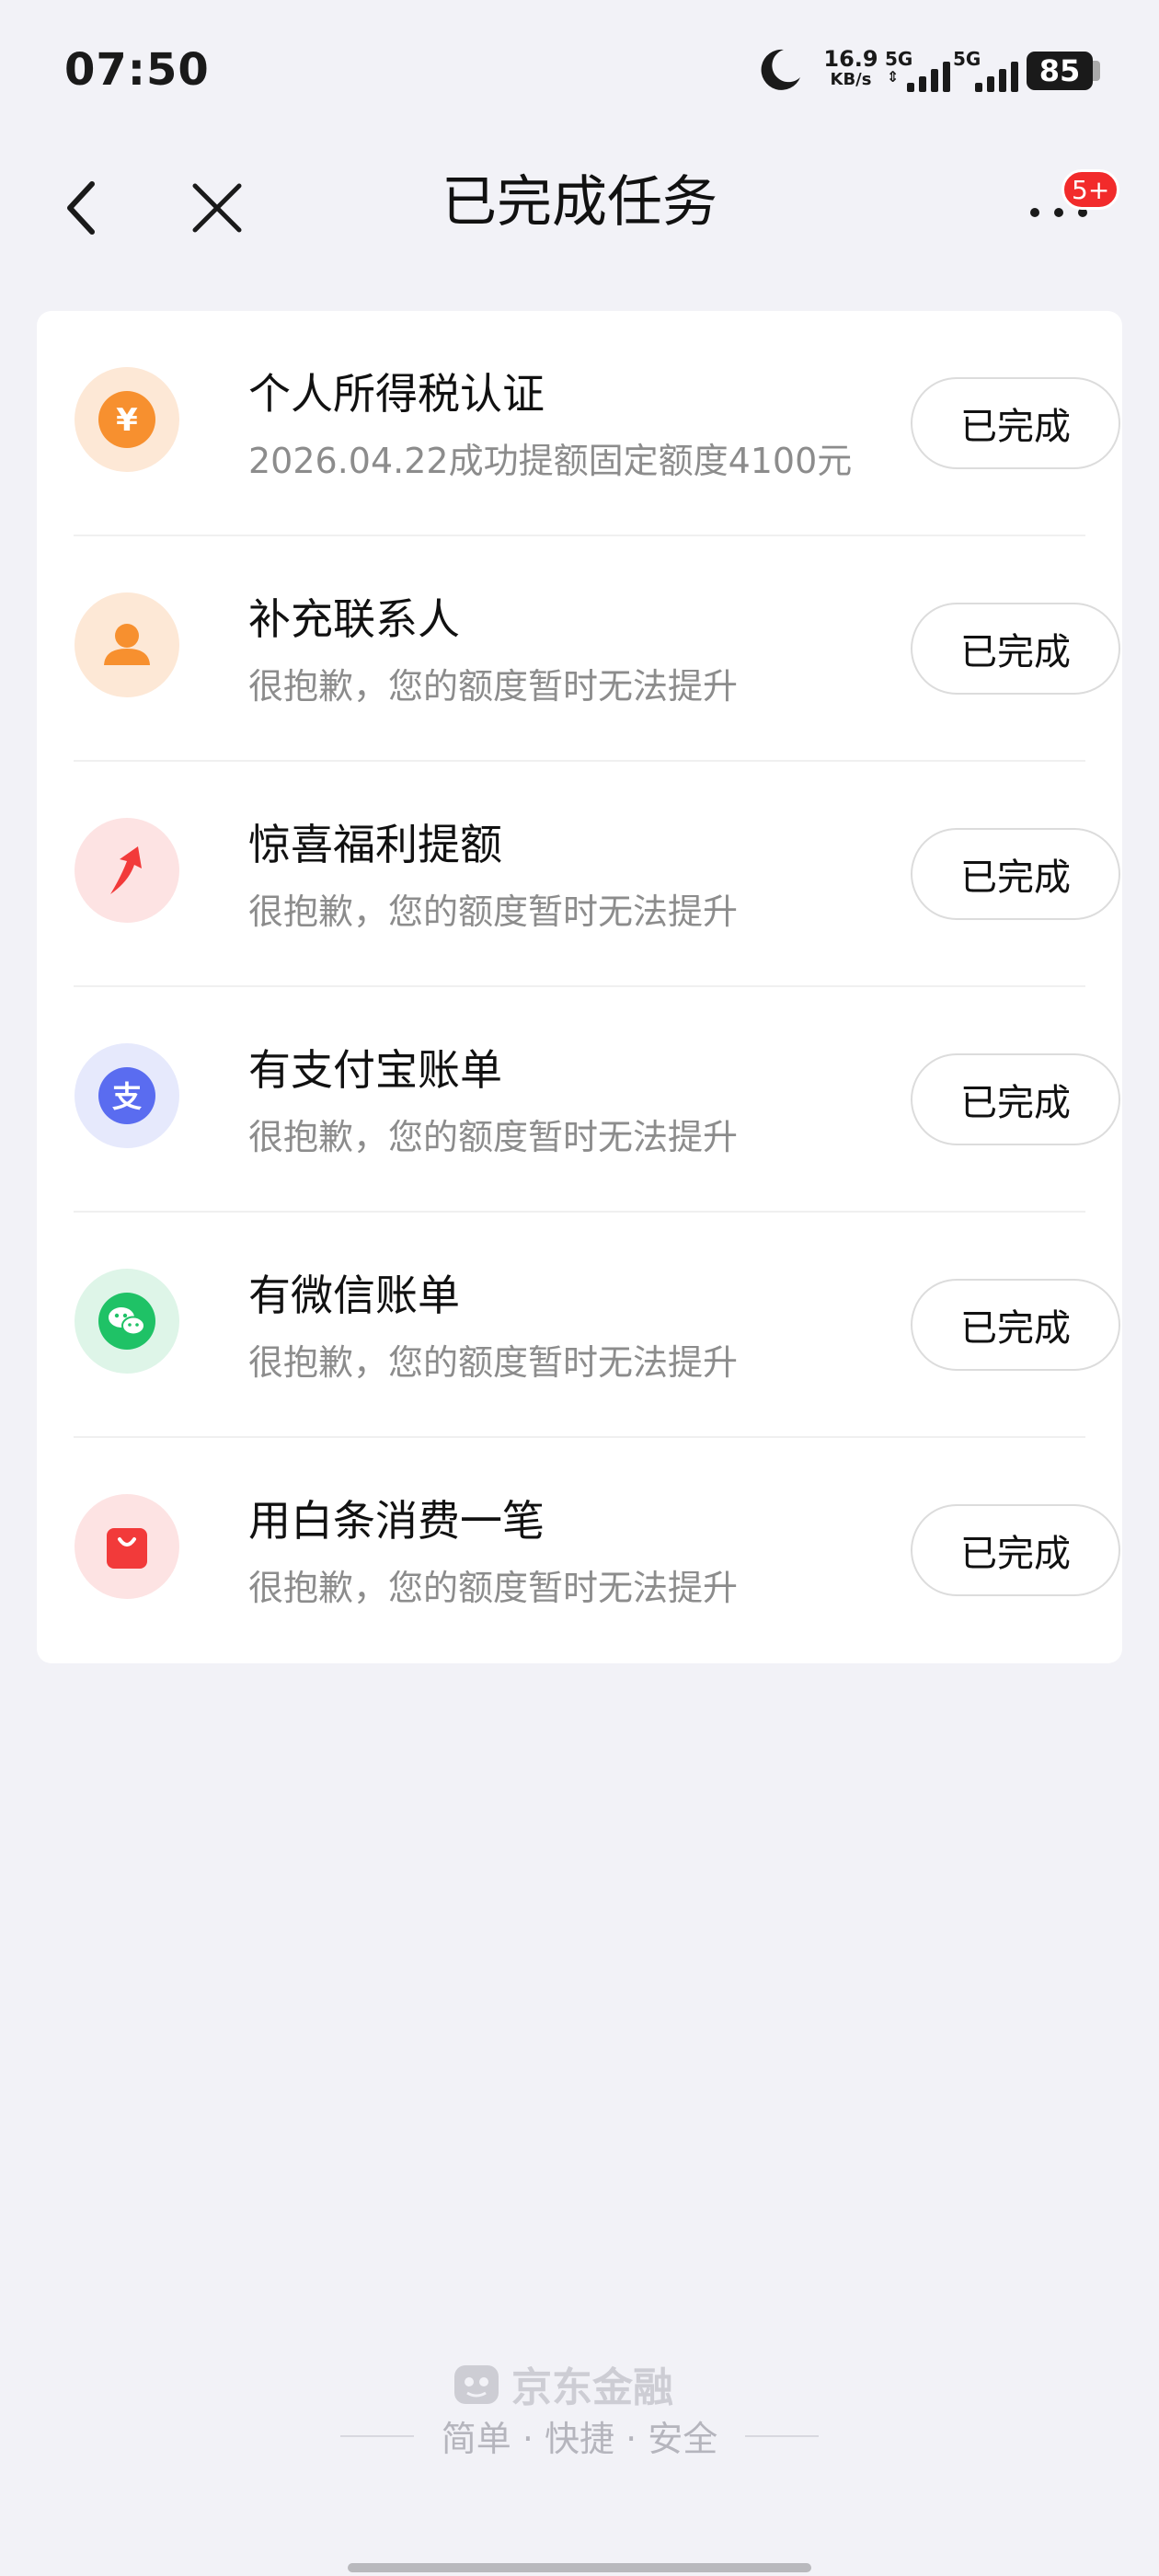 This screenshot has width=1159, height=2576. What do you see at coordinates (375, 844) in the screenshot?
I see `task-title: 惊喜福利提额` at bounding box center [375, 844].